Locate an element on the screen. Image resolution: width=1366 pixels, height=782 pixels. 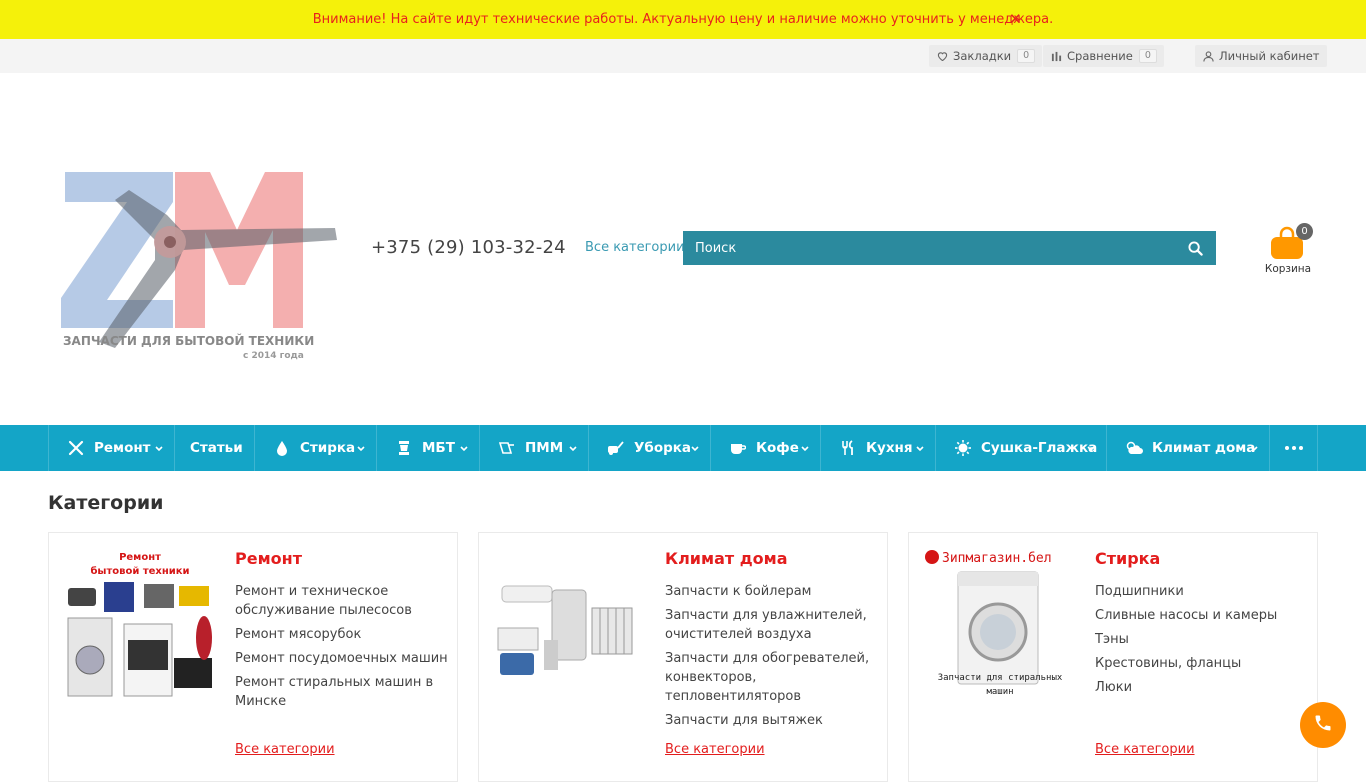
menu-item-mbt: МБТ is located at coordinates (427, 448).